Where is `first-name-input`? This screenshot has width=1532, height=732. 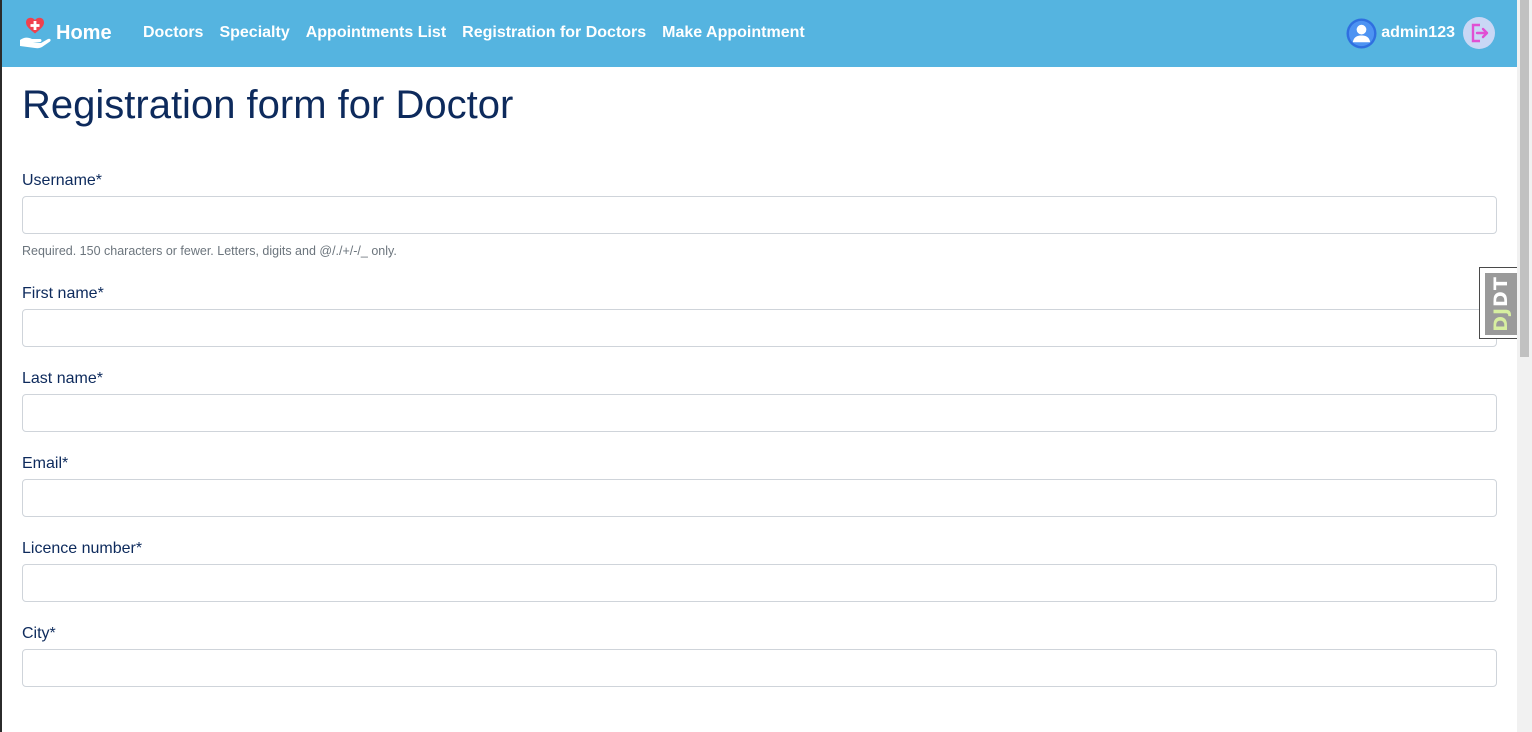
first-name-input is located at coordinates (759, 328).